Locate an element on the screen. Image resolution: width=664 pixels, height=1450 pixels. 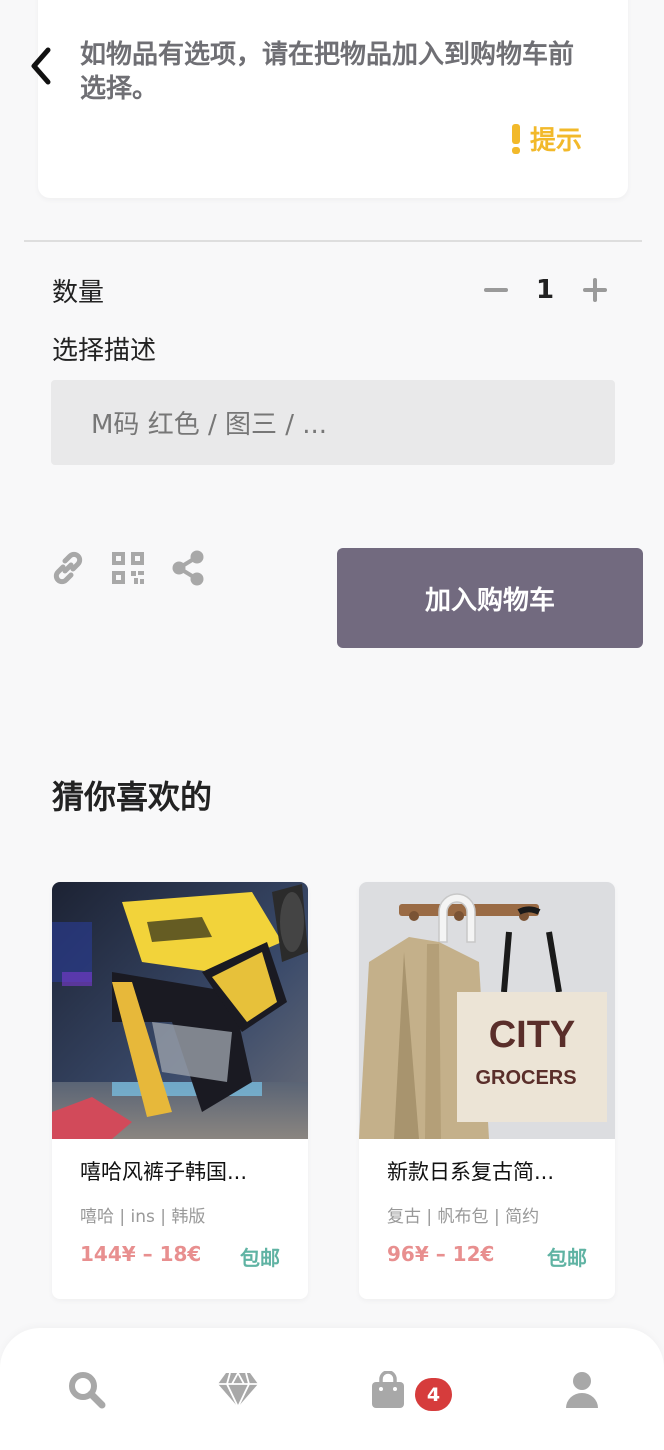
product-tags: 嘻哈 | ins | 韩版 is located at coordinates (143, 1217).